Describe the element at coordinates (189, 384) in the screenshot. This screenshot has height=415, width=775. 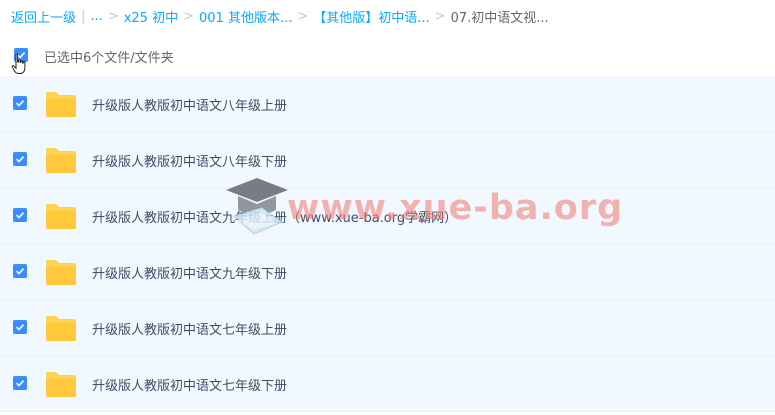
I see `file-name: 升级版人教版初中语文七年级下册` at that location.